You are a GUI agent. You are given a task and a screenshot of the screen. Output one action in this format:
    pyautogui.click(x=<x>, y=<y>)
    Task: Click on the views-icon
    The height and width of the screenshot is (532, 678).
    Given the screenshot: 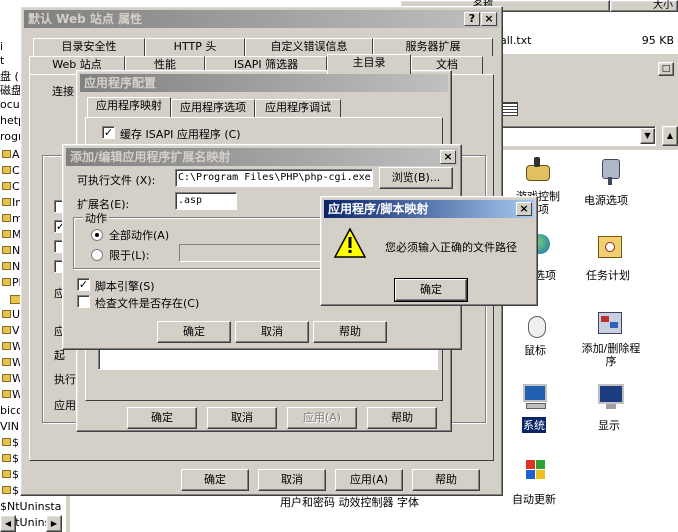 What is the action you would take?
    pyautogui.click(x=510, y=109)
    